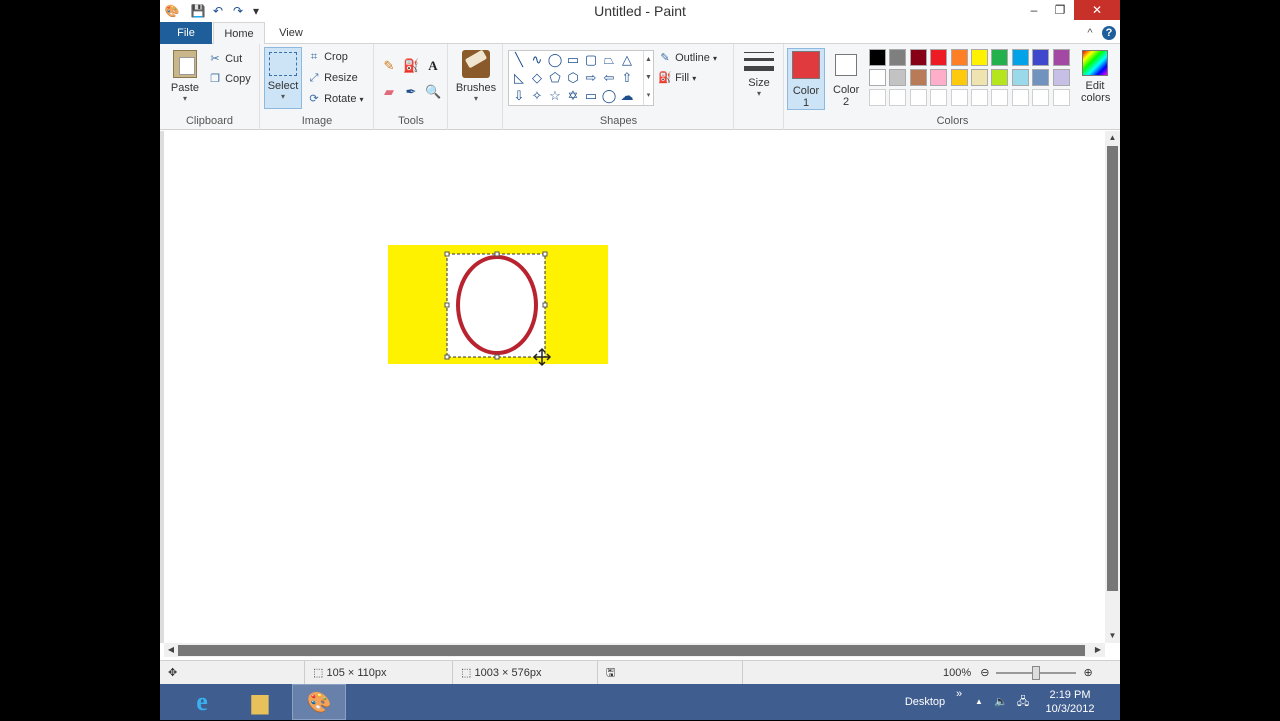 This screenshot has width=1280, height=721. Describe the element at coordinates (389, 92) in the screenshot. I see `eraser-icon: ▰` at that location.